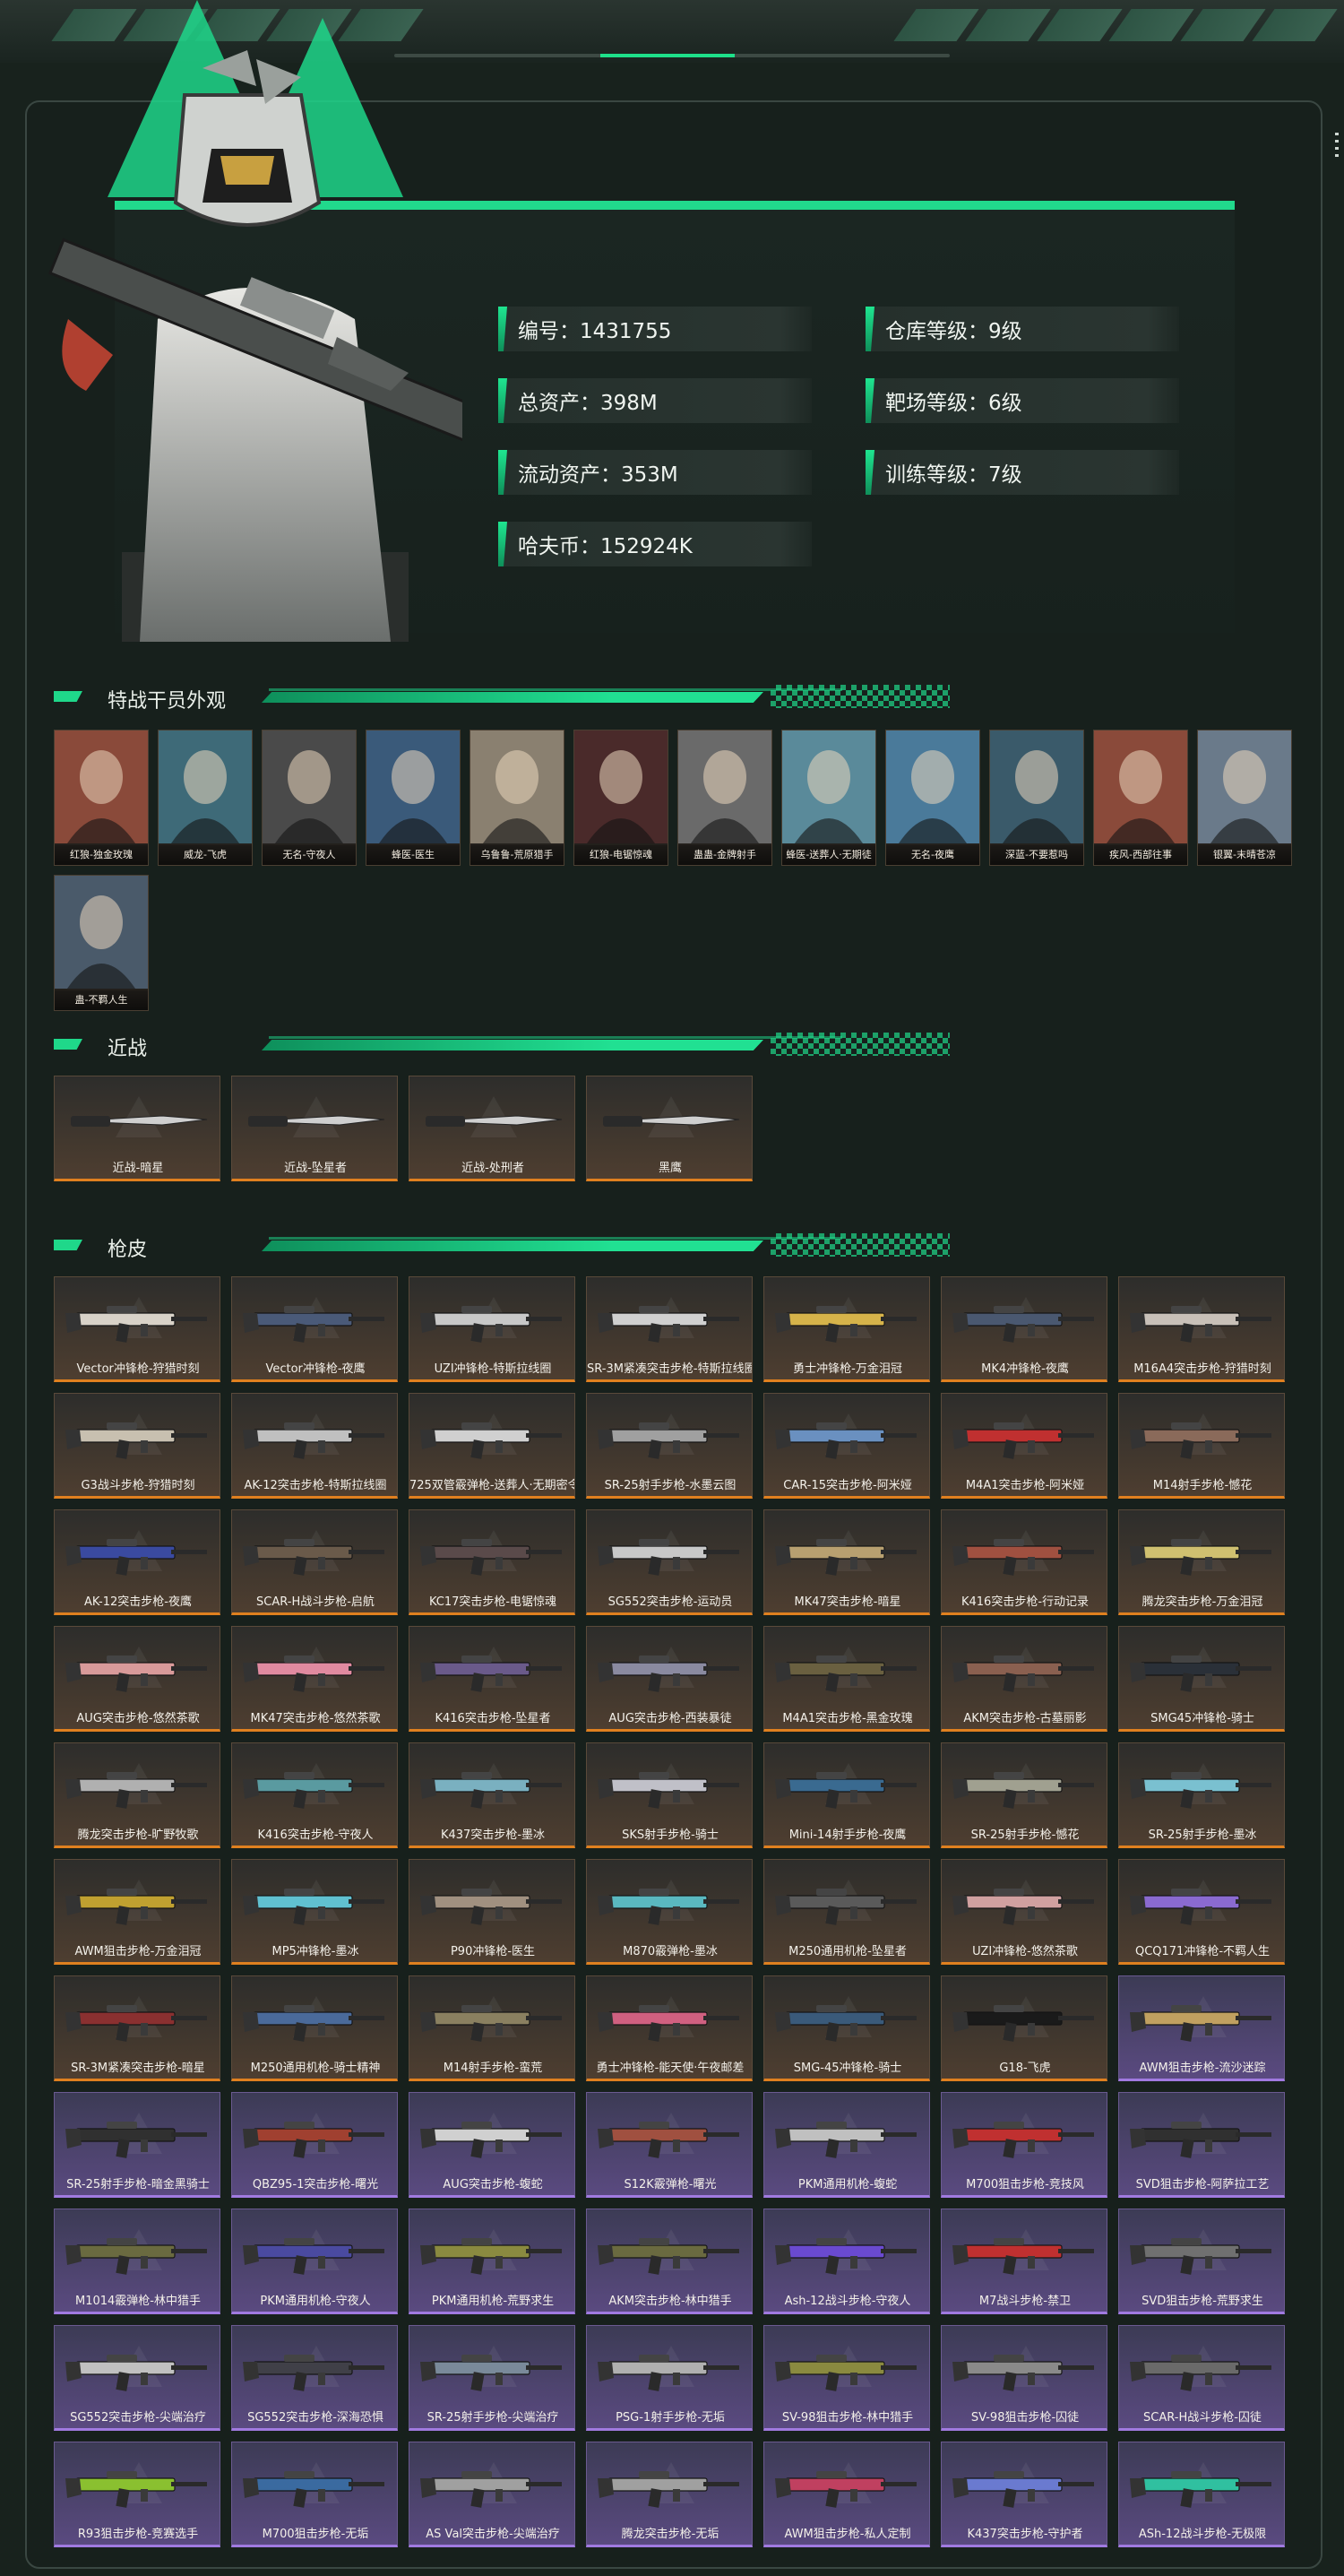  I want to click on skin-card: SG552突击步枪-深海恐惧, so click(314, 2378).